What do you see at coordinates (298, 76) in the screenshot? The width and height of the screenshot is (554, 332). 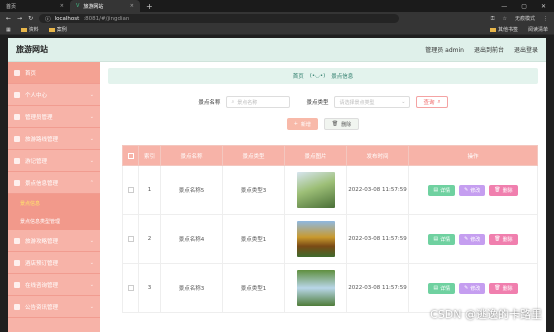 I see `breadcrumb-home: 首页` at bounding box center [298, 76].